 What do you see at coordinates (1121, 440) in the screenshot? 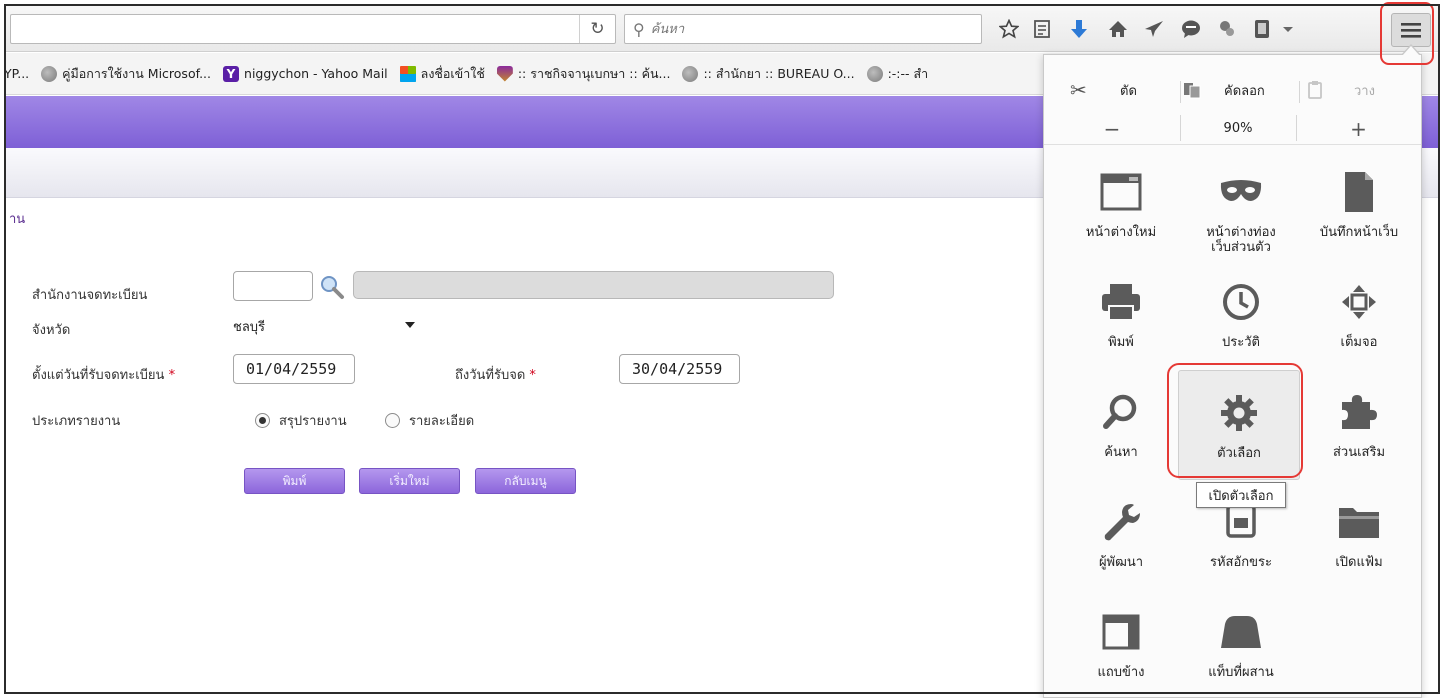
I see `find-item: ค้นหา` at bounding box center [1121, 440].